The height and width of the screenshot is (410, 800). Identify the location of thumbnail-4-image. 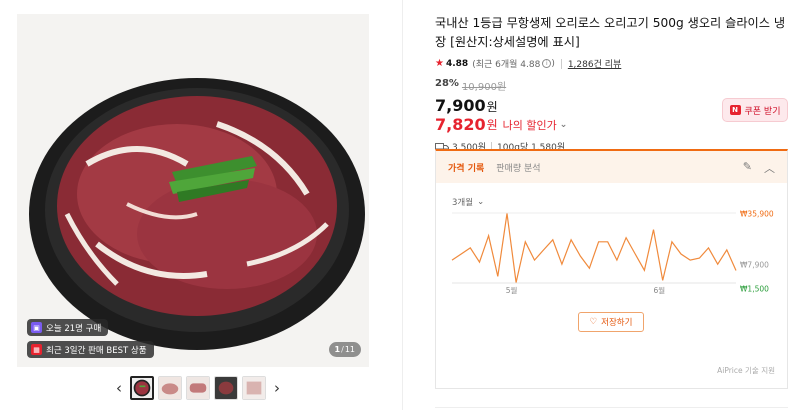
(226, 388).